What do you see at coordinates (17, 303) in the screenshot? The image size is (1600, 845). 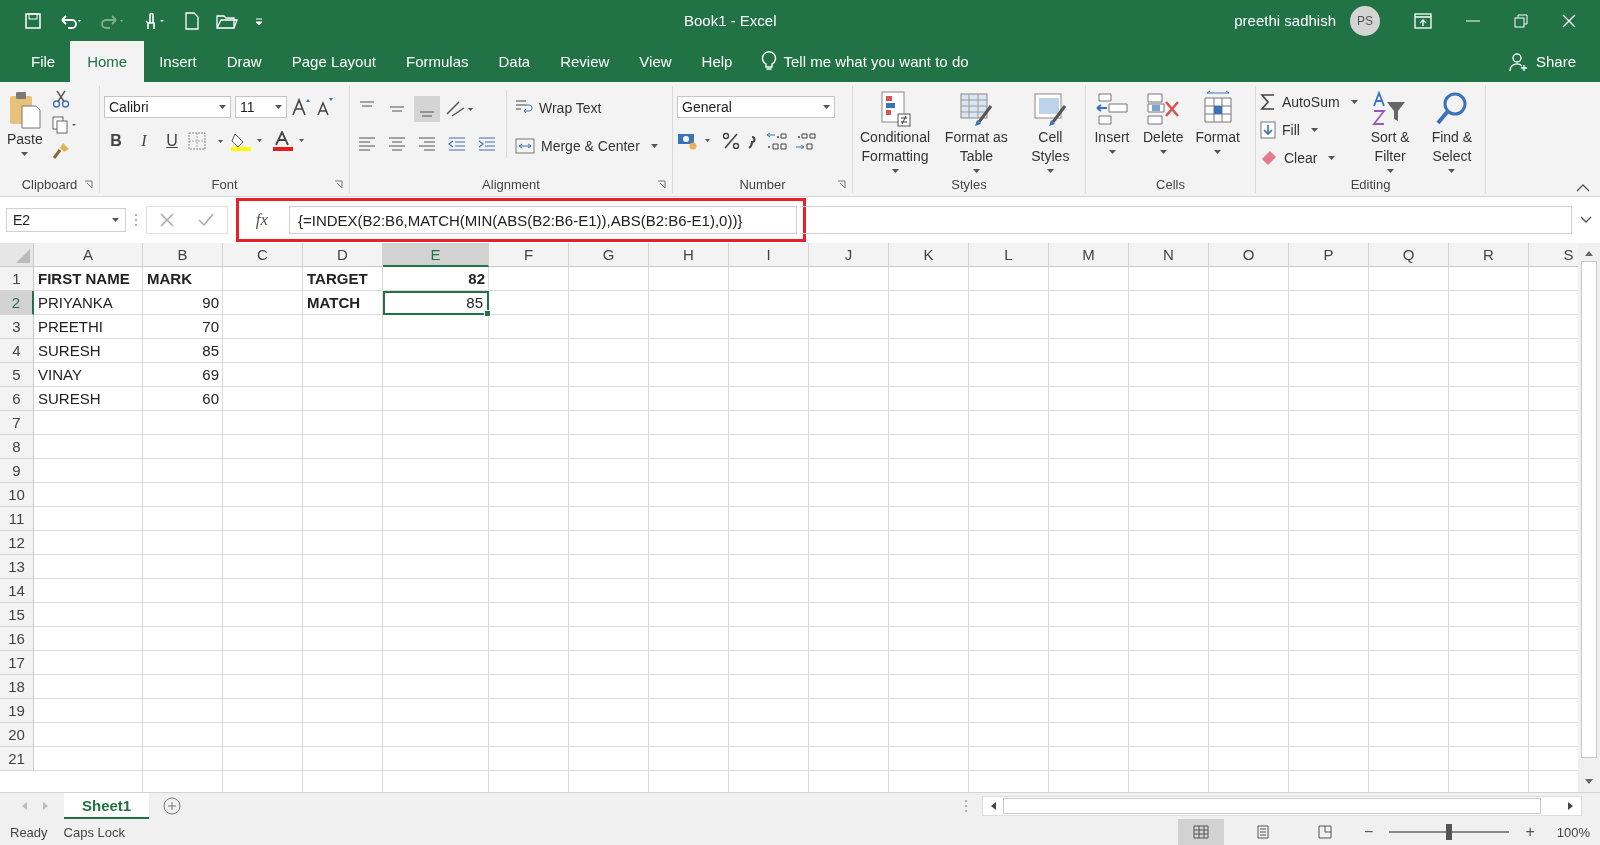 I see `row-header: 2` at bounding box center [17, 303].